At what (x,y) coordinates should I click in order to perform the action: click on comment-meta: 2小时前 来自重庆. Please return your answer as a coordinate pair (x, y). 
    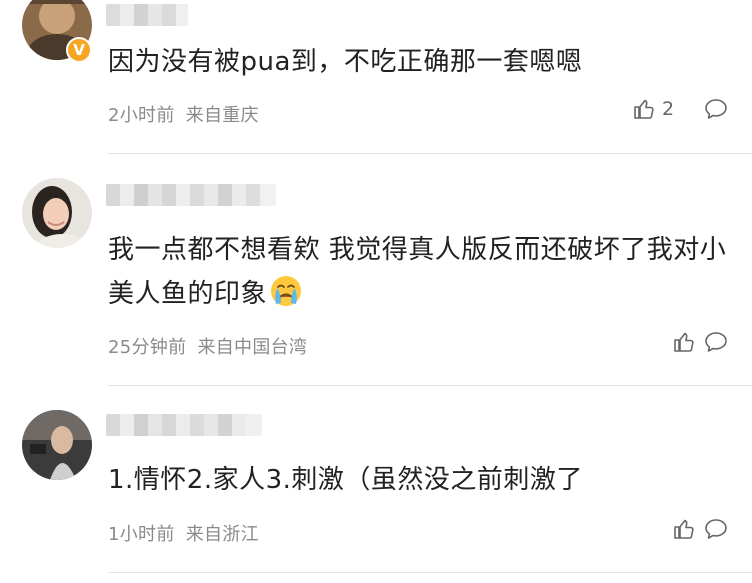
    Looking at the image, I should click on (183, 114).